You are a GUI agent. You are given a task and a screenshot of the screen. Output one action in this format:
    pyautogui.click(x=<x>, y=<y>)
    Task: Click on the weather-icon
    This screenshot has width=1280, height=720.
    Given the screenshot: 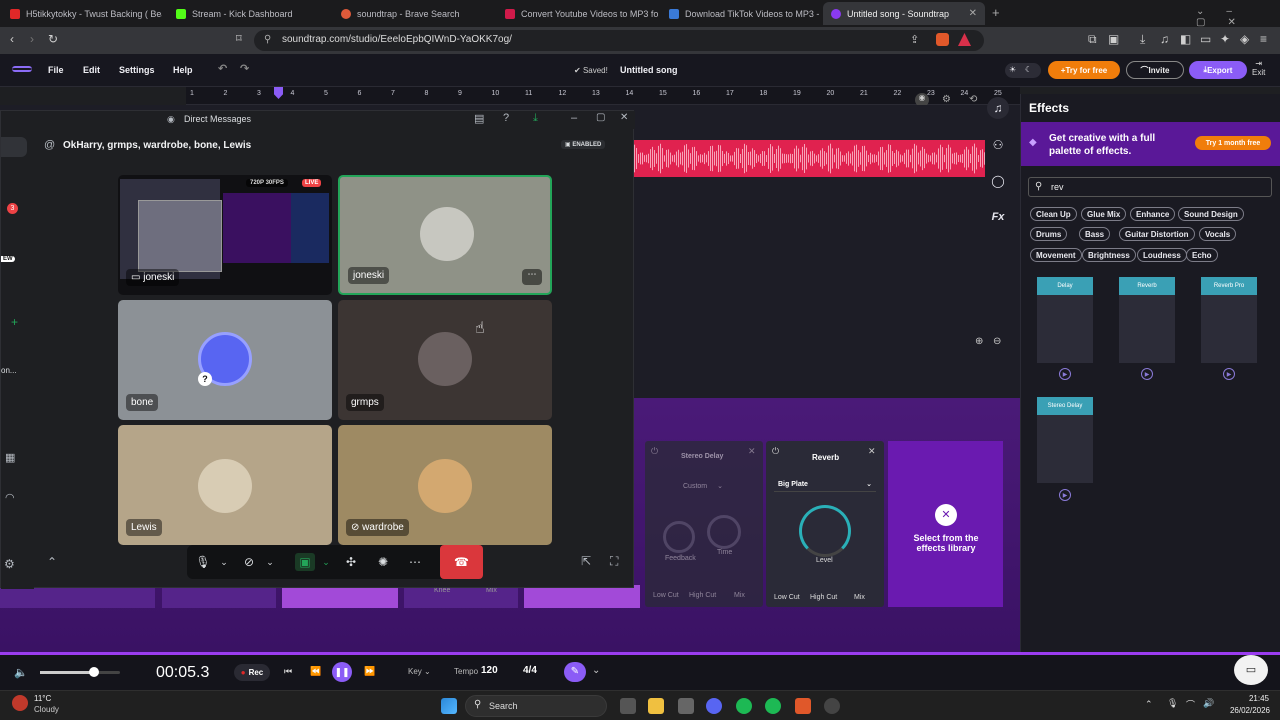 What is the action you would take?
    pyautogui.click(x=20, y=703)
    